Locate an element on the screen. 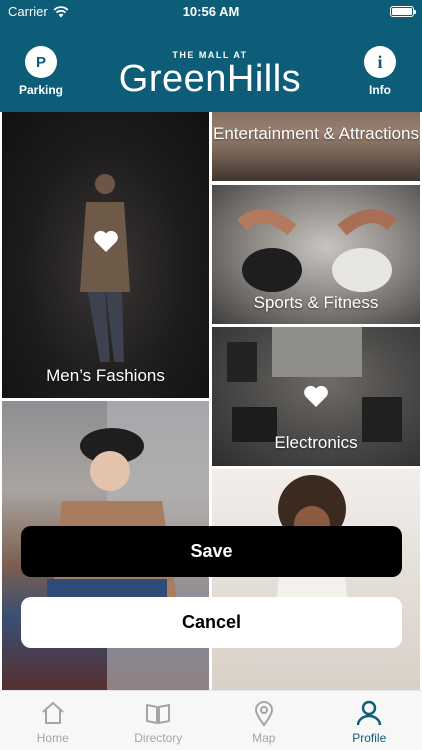 This screenshot has width=422, height=750. tab-map: Map is located at coordinates (264, 720).